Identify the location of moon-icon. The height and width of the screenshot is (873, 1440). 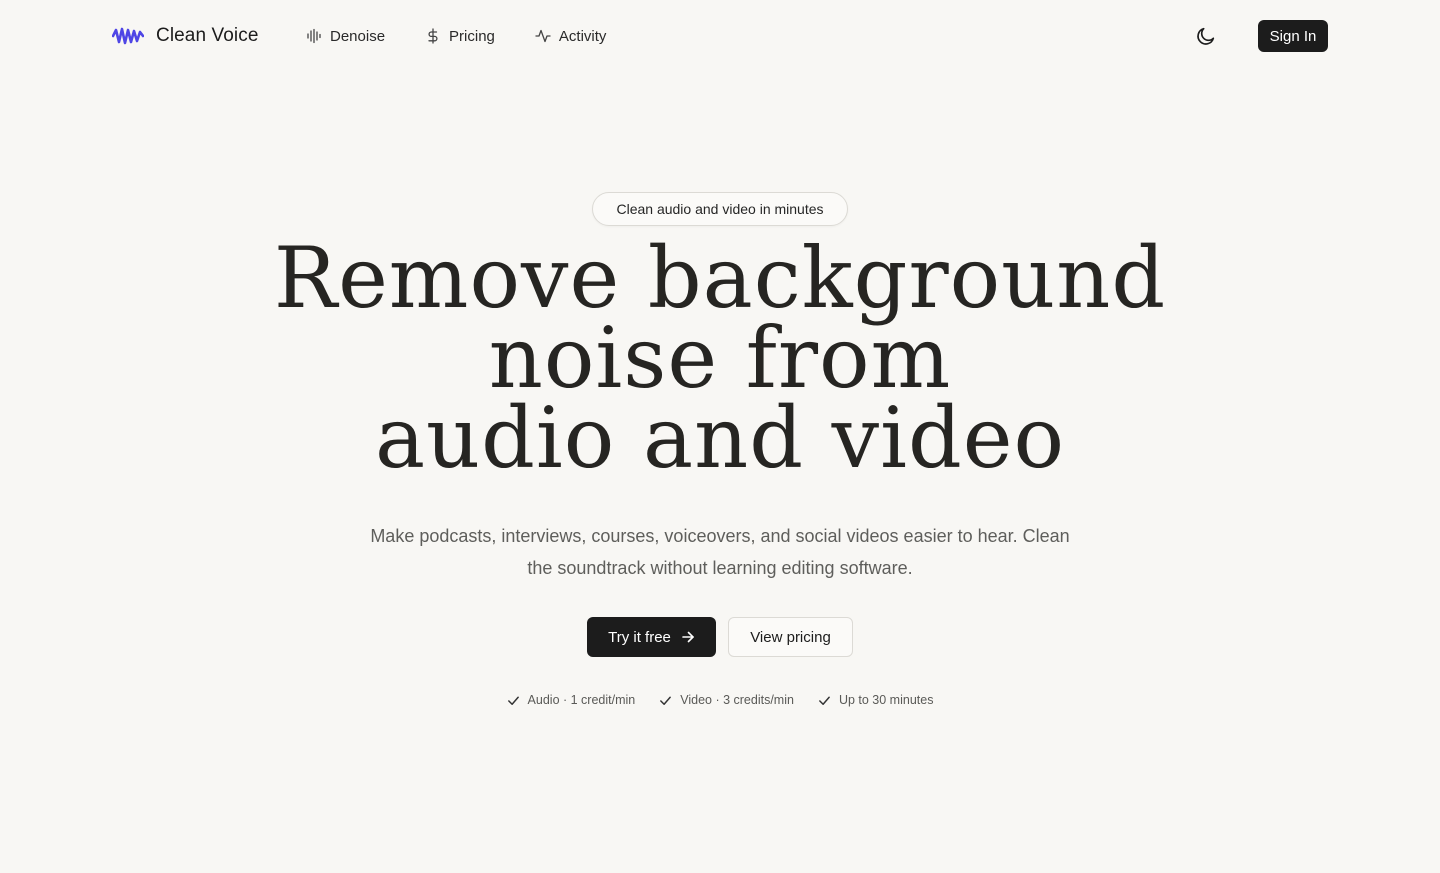
(1206, 36).